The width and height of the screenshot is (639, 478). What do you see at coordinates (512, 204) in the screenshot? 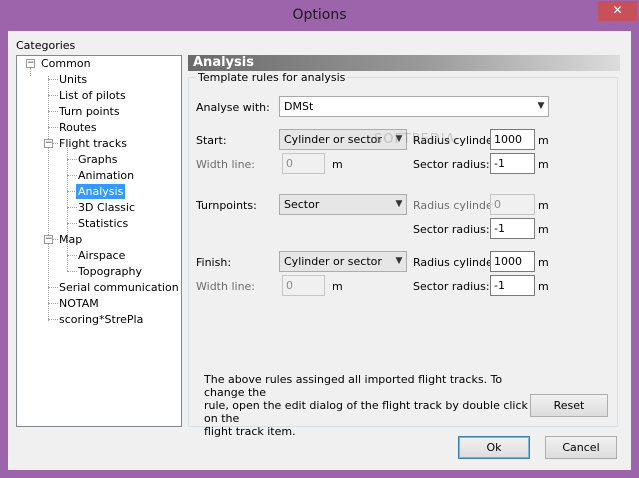
I see `turnpoints-radius-cylinder-input: 0` at bounding box center [512, 204].